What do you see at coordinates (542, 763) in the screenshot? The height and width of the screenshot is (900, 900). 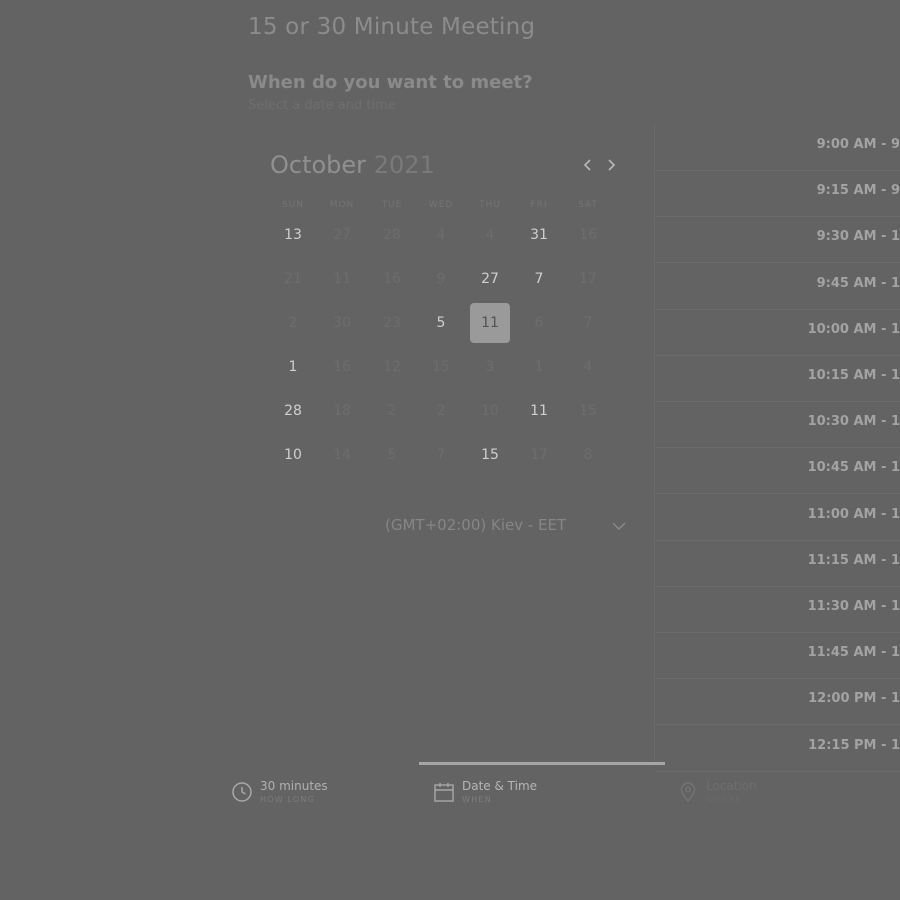 I see `step-progress-indicator` at bounding box center [542, 763].